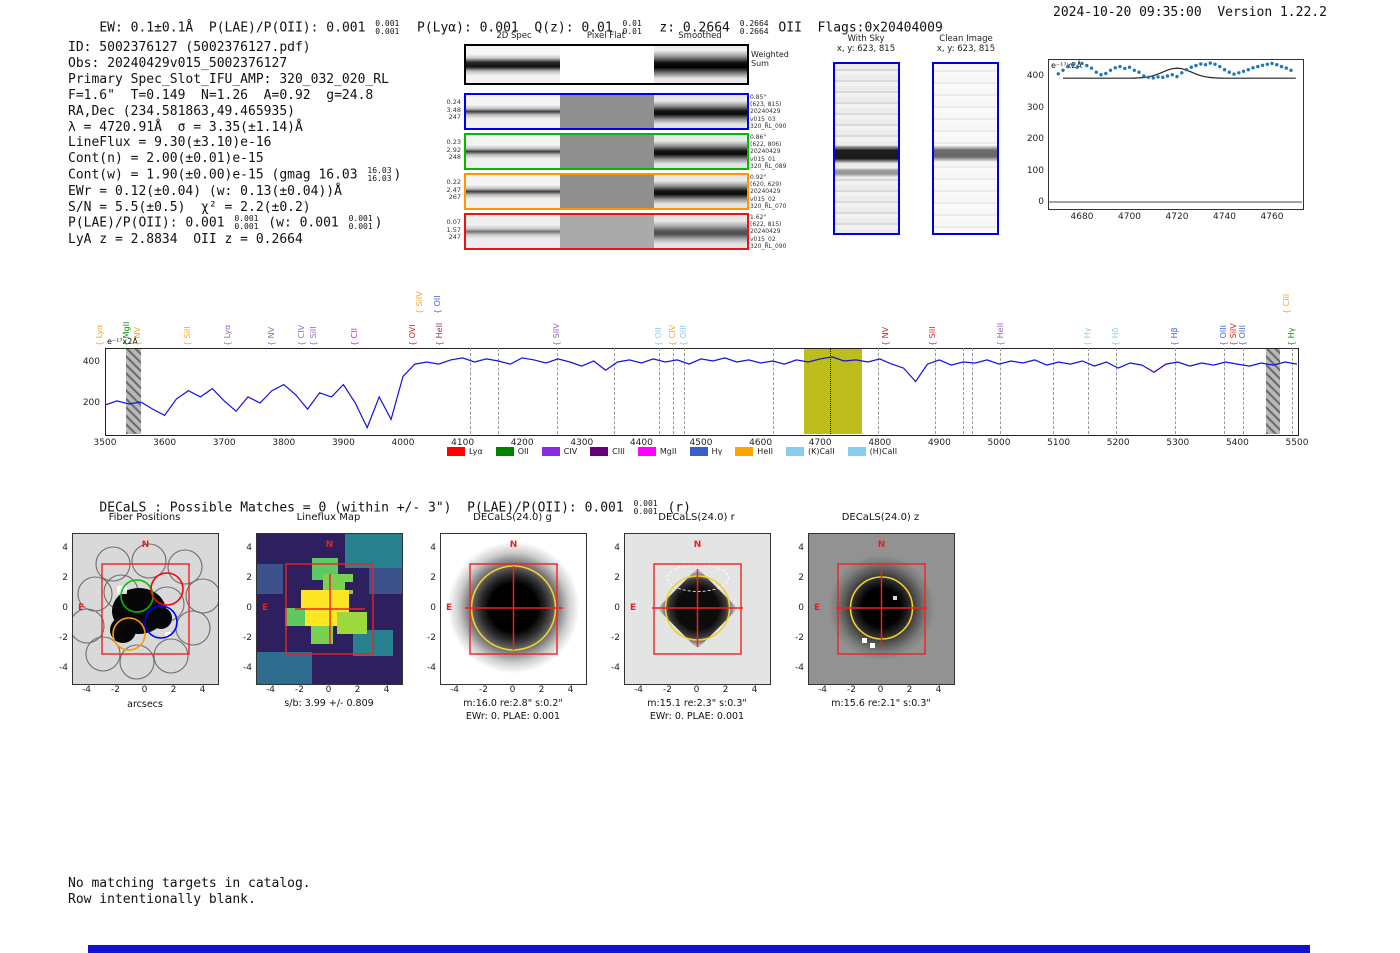 The width and height of the screenshot is (1400, 953). I want to click on mini-ytick: 400, so click(1035, 76).